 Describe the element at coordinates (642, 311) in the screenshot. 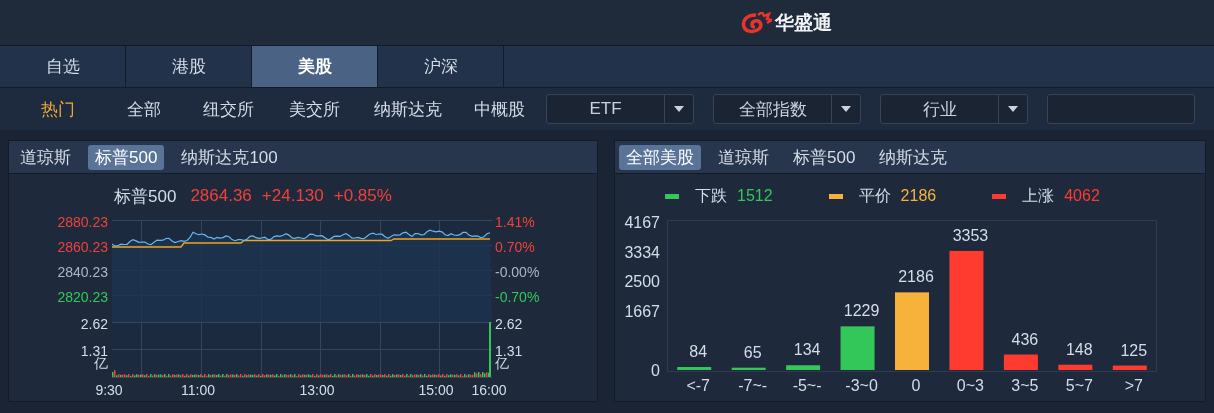

I see `y-axis-label: 1667` at that location.